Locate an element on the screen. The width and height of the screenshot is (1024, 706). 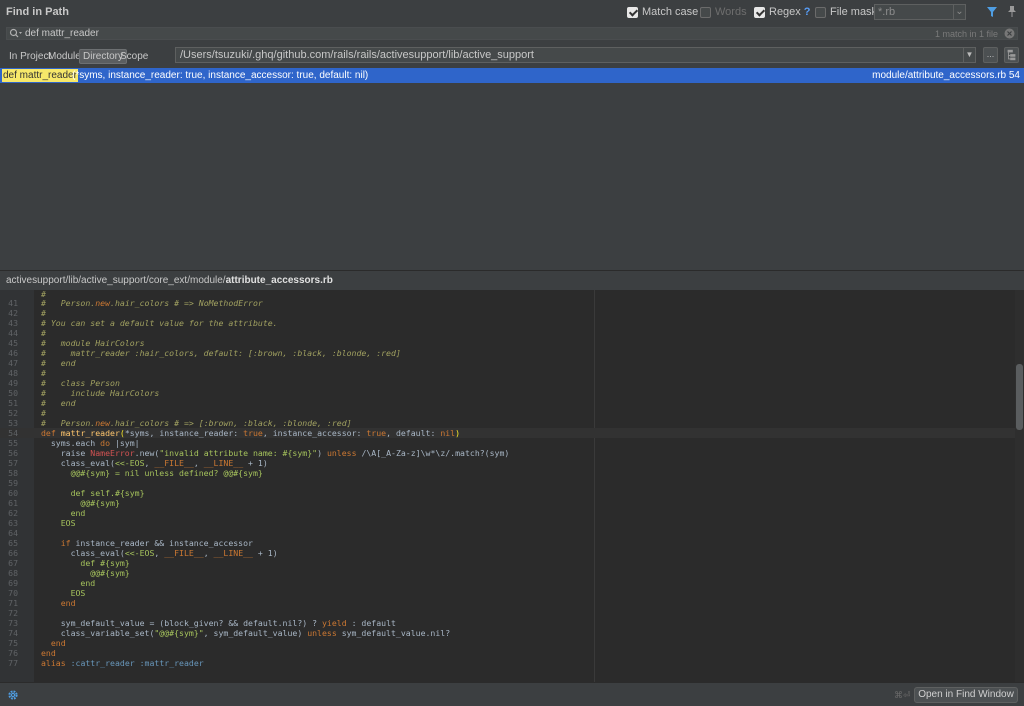
code-line: 68 @@#{sym} is located at coordinates (69, 573).